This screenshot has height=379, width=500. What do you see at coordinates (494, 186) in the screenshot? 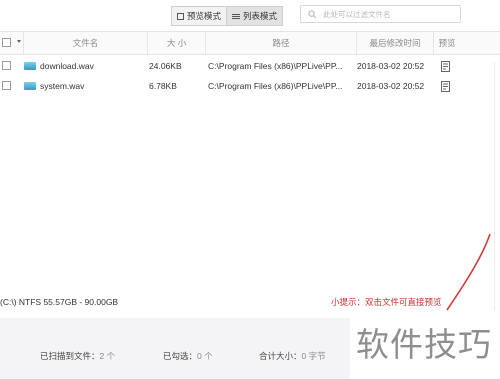
I see `vertical-scrollbar-track` at bounding box center [494, 186].